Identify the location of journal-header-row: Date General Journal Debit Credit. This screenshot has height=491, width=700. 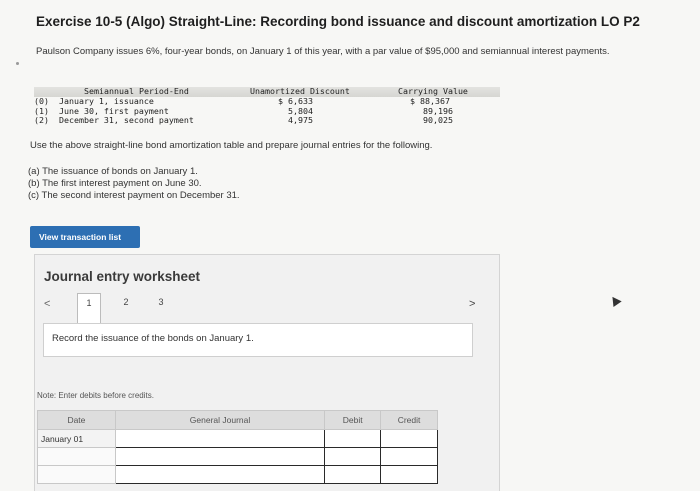
(237, 420).